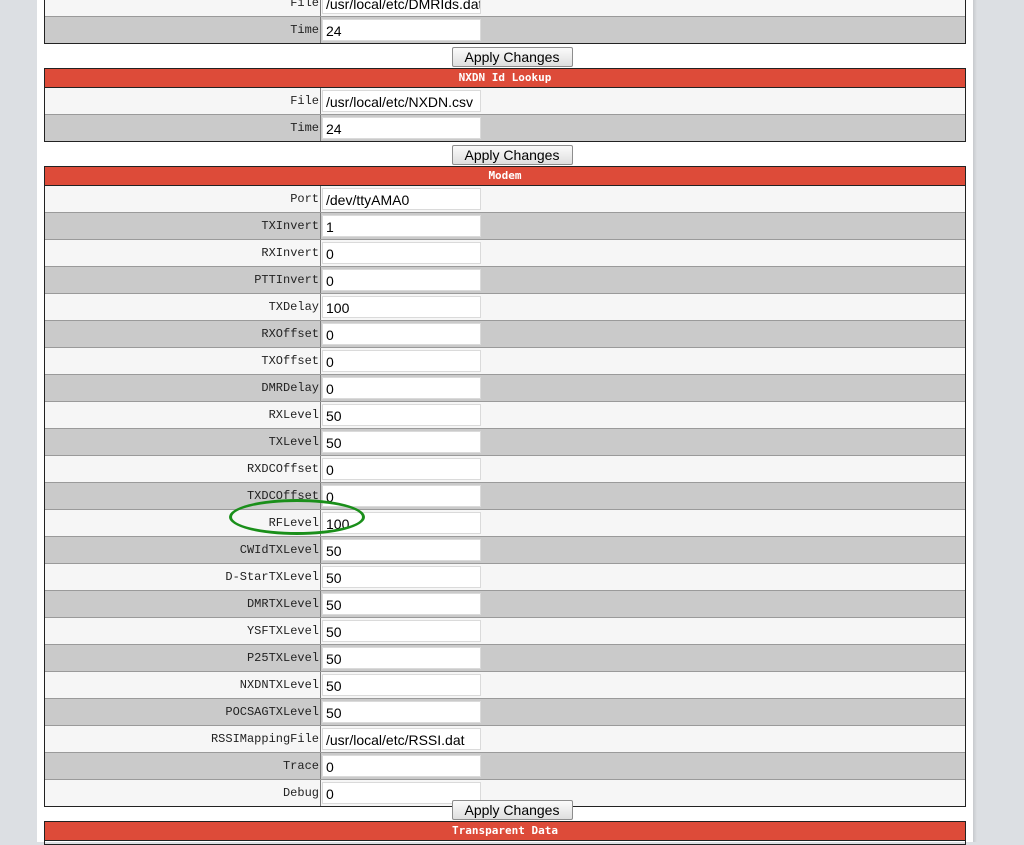  I want to click on config-row: POCSAGTXLevel 50, so click(505, 711).